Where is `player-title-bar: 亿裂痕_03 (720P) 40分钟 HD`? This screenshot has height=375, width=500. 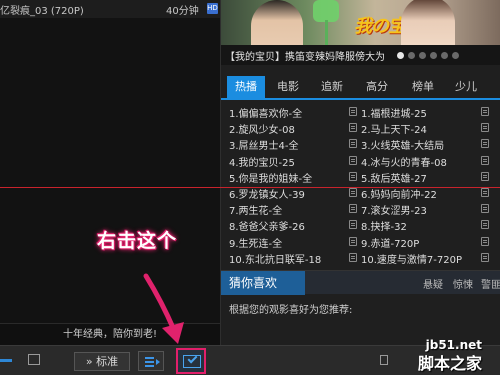
player-title-bar: 亿裂痕_03 (720P) 40分钟 HD is located at coordinates (110, 9).